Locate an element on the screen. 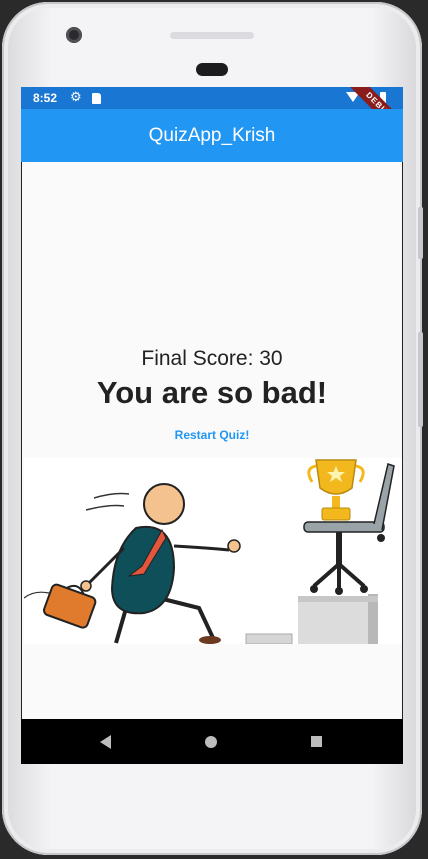 The height and width of the screenshot is (859, 428). final-score-text: Final Score: 30 is located at coordinates (212, 358).